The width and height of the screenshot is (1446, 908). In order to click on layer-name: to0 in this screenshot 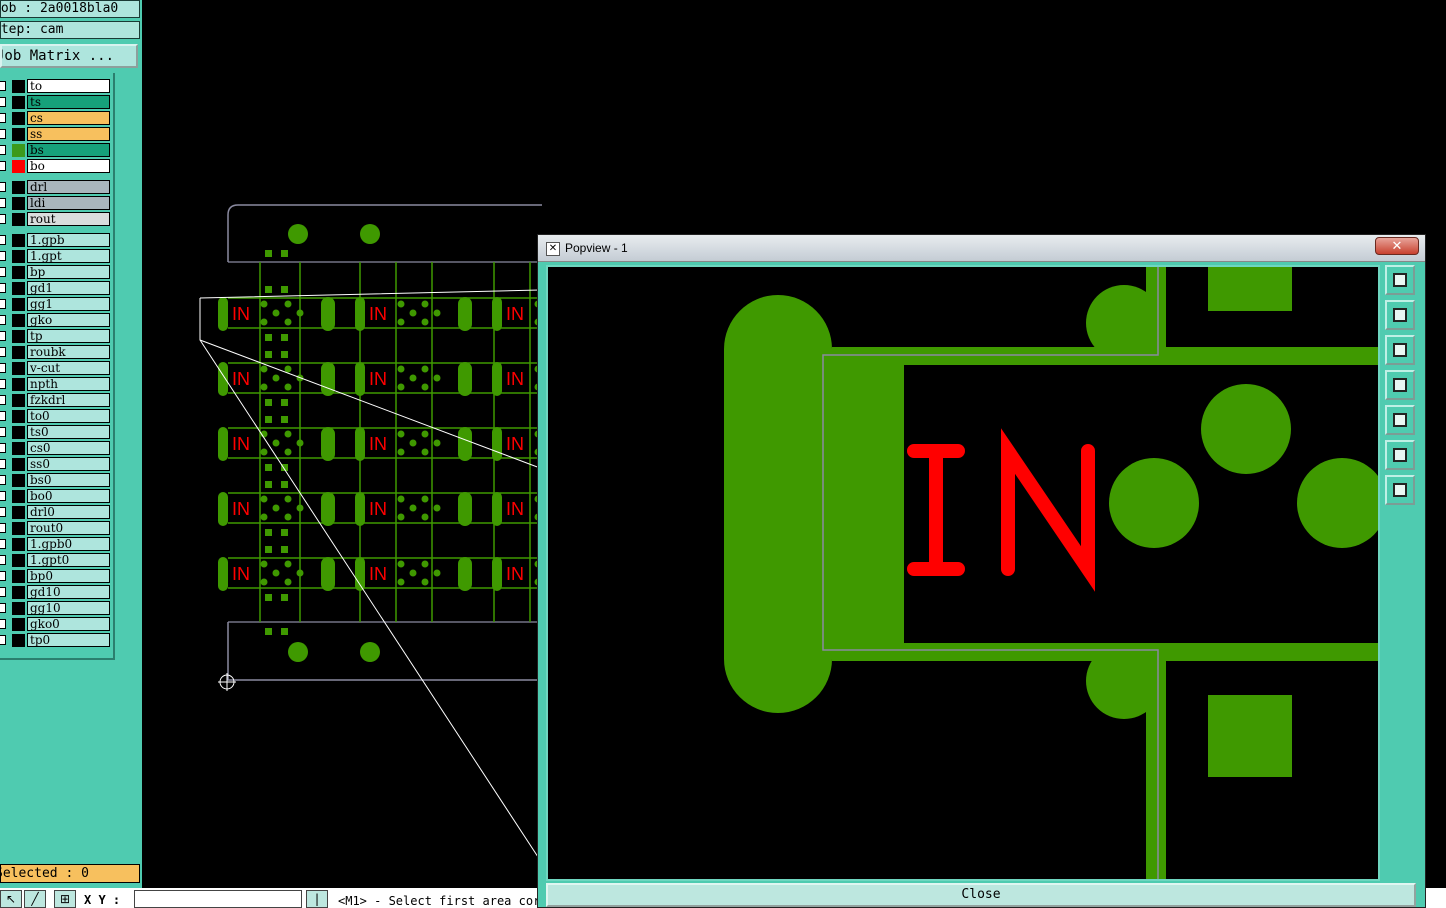, I will do `click(68, 416)`.